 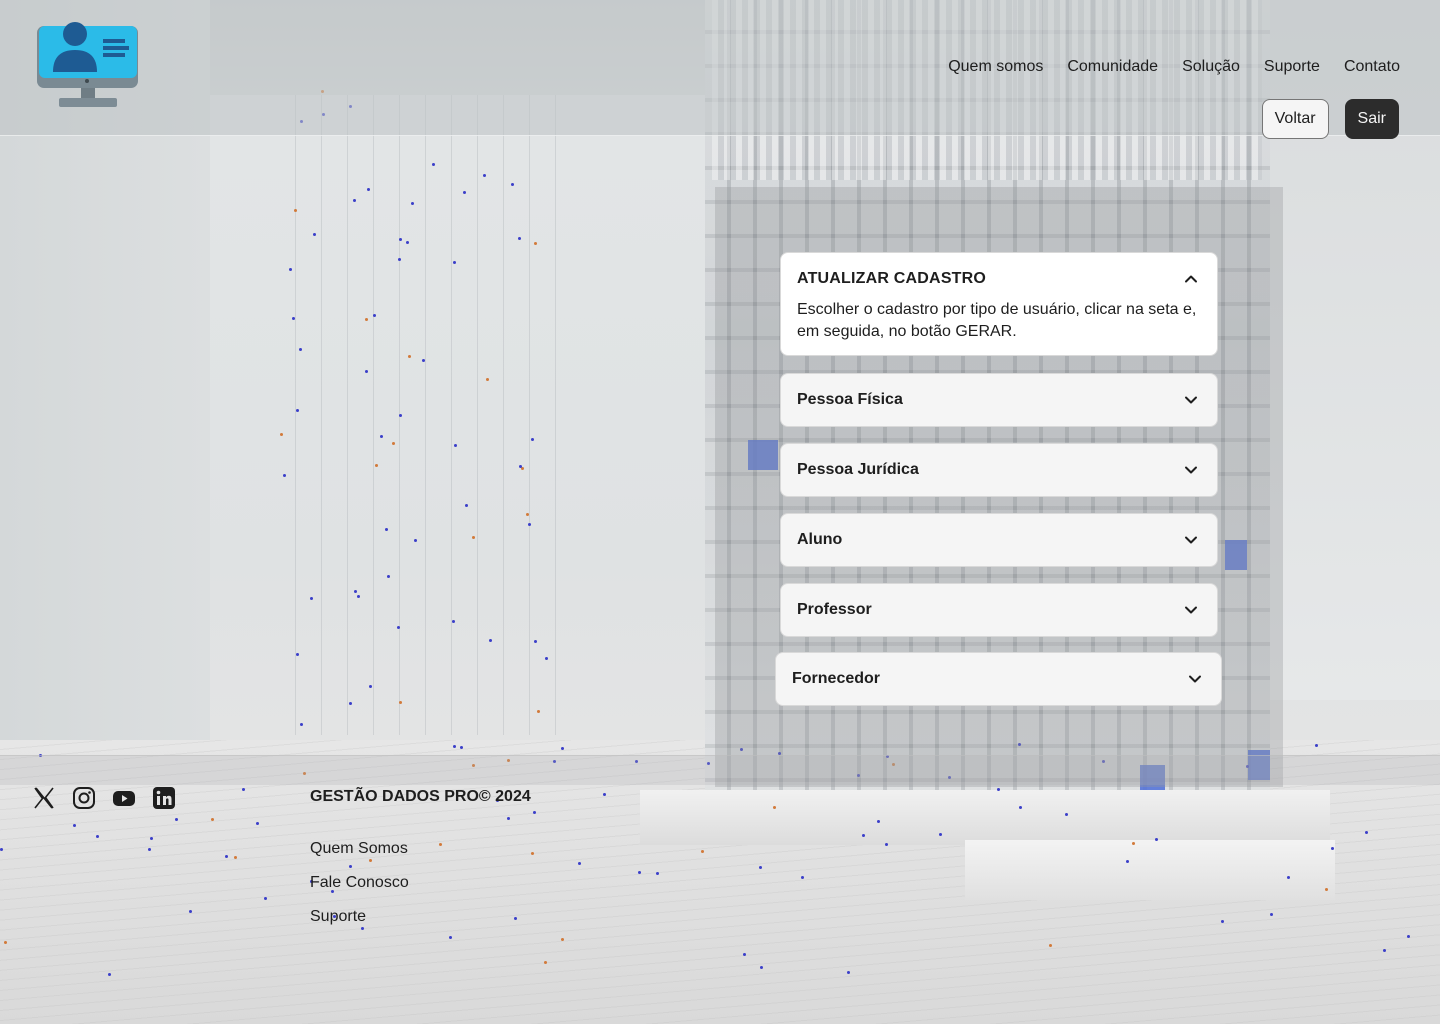 I want to click on accordion-label: Professor, so click(x=834, y=609).